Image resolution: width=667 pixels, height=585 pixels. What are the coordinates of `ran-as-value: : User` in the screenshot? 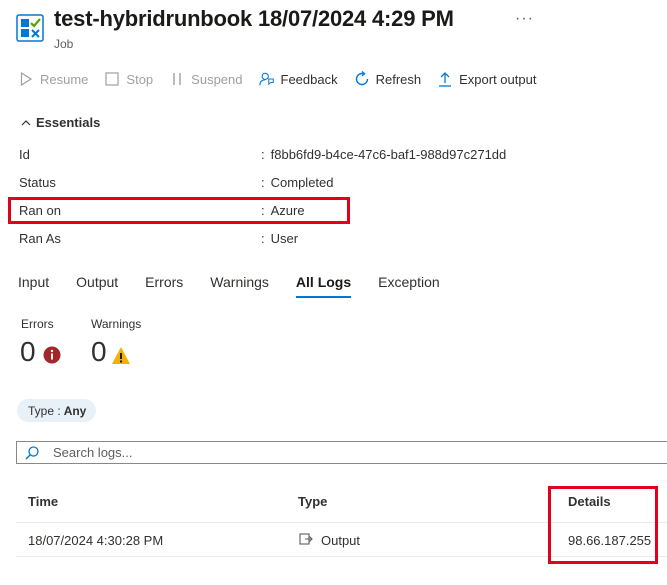 It's located at (280, 238).